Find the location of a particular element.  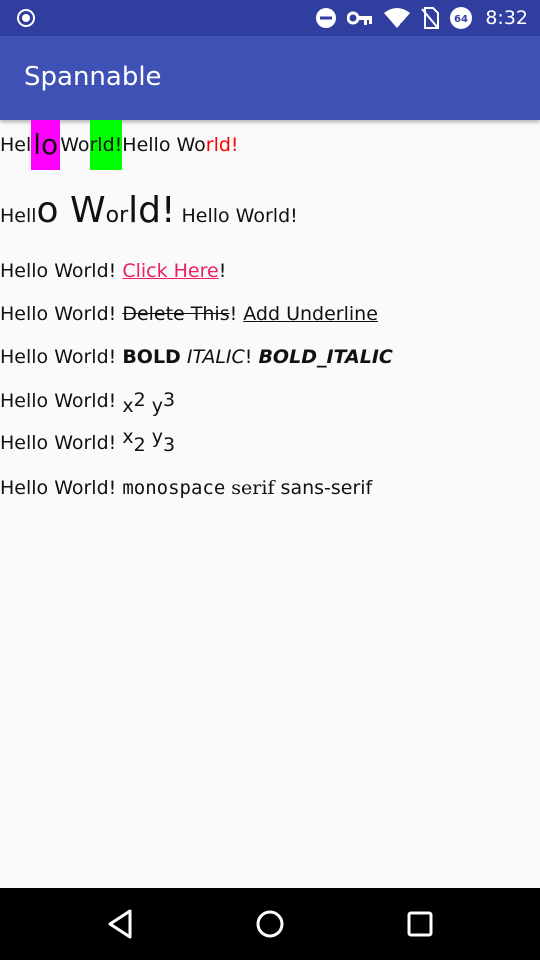

green-highlight-text: rld! is located at coordinates (106, 145).